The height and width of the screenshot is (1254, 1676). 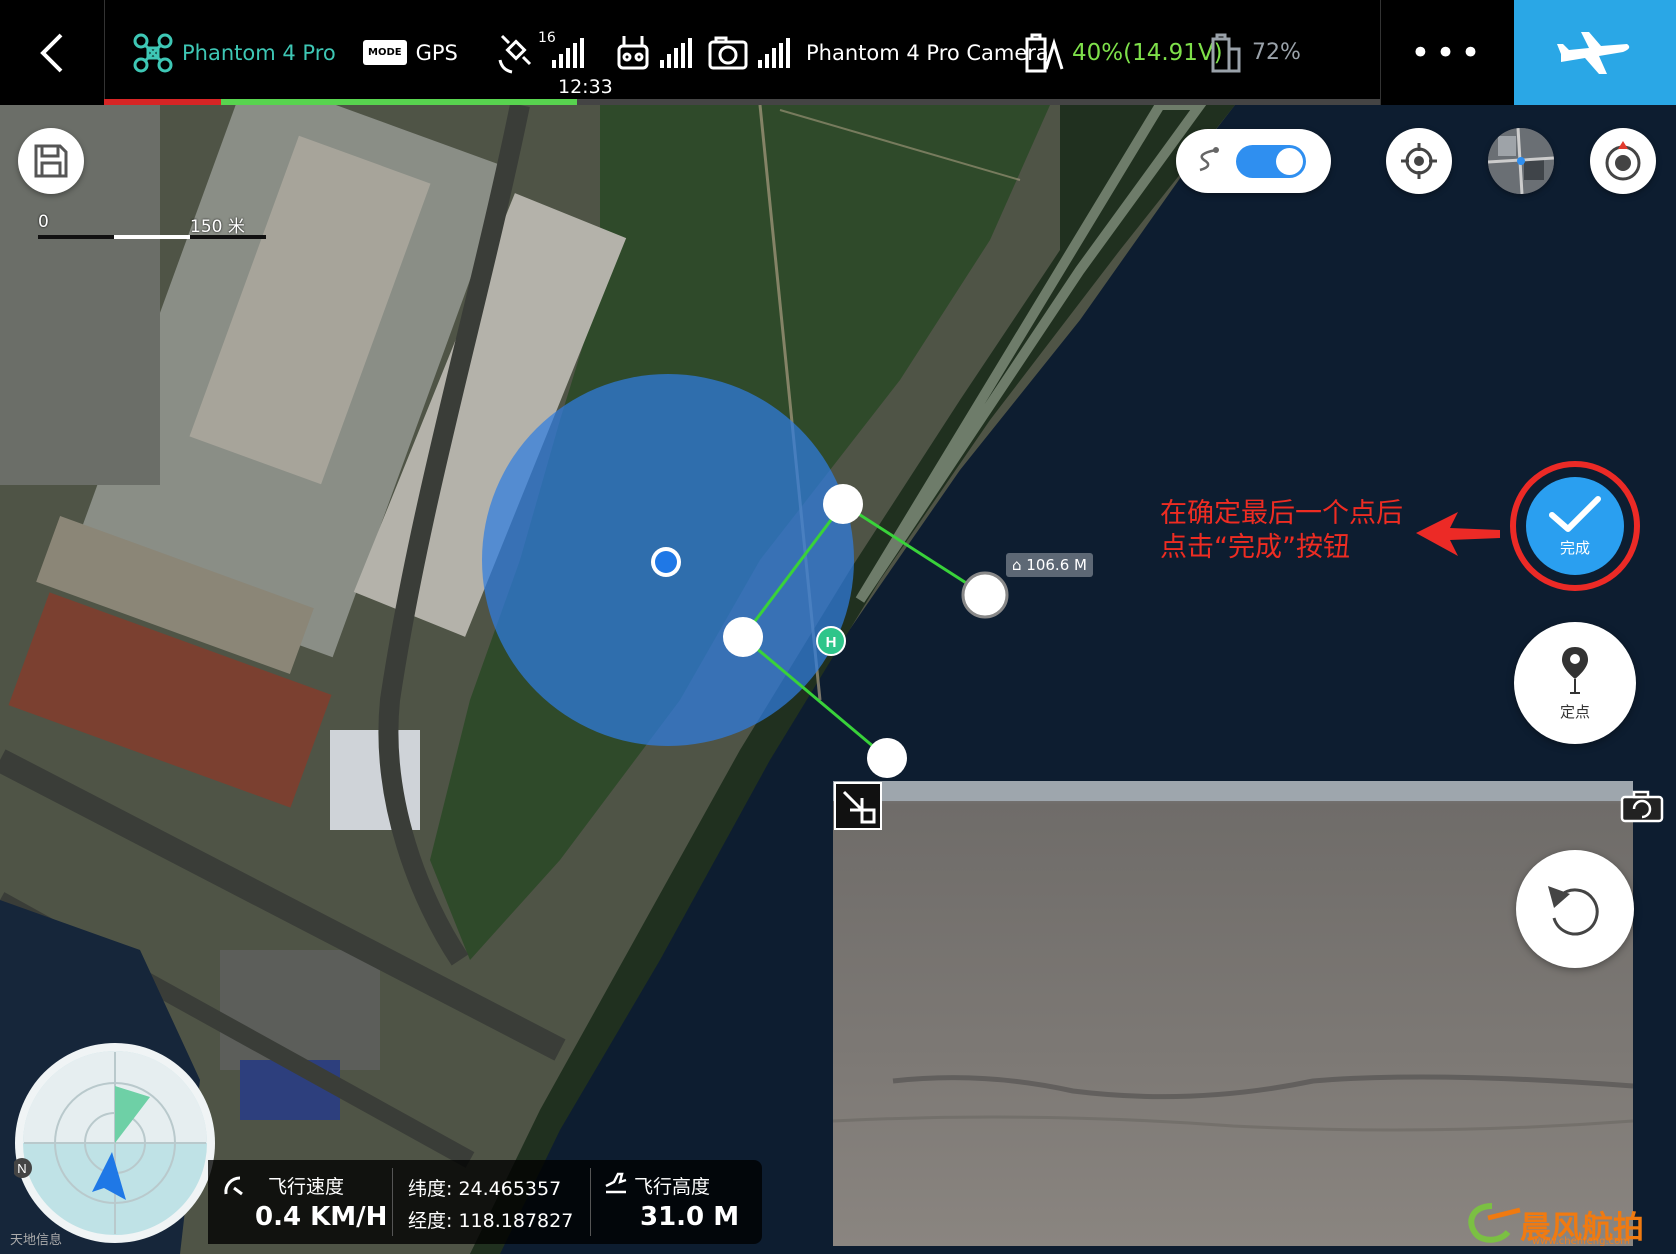 I want to click on tutorial-annotation: 在确定最后一个点后 点击“完成”按钮, so click(x=1290, y=531).